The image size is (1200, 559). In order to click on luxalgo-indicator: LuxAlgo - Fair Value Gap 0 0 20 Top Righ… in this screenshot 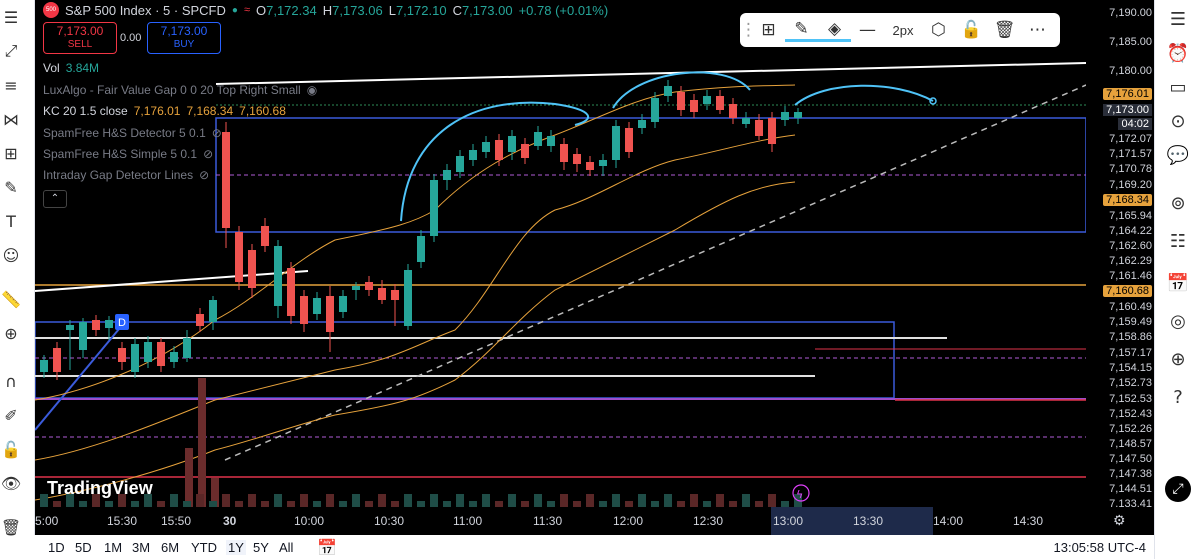, I will do `click(180, 90)`.